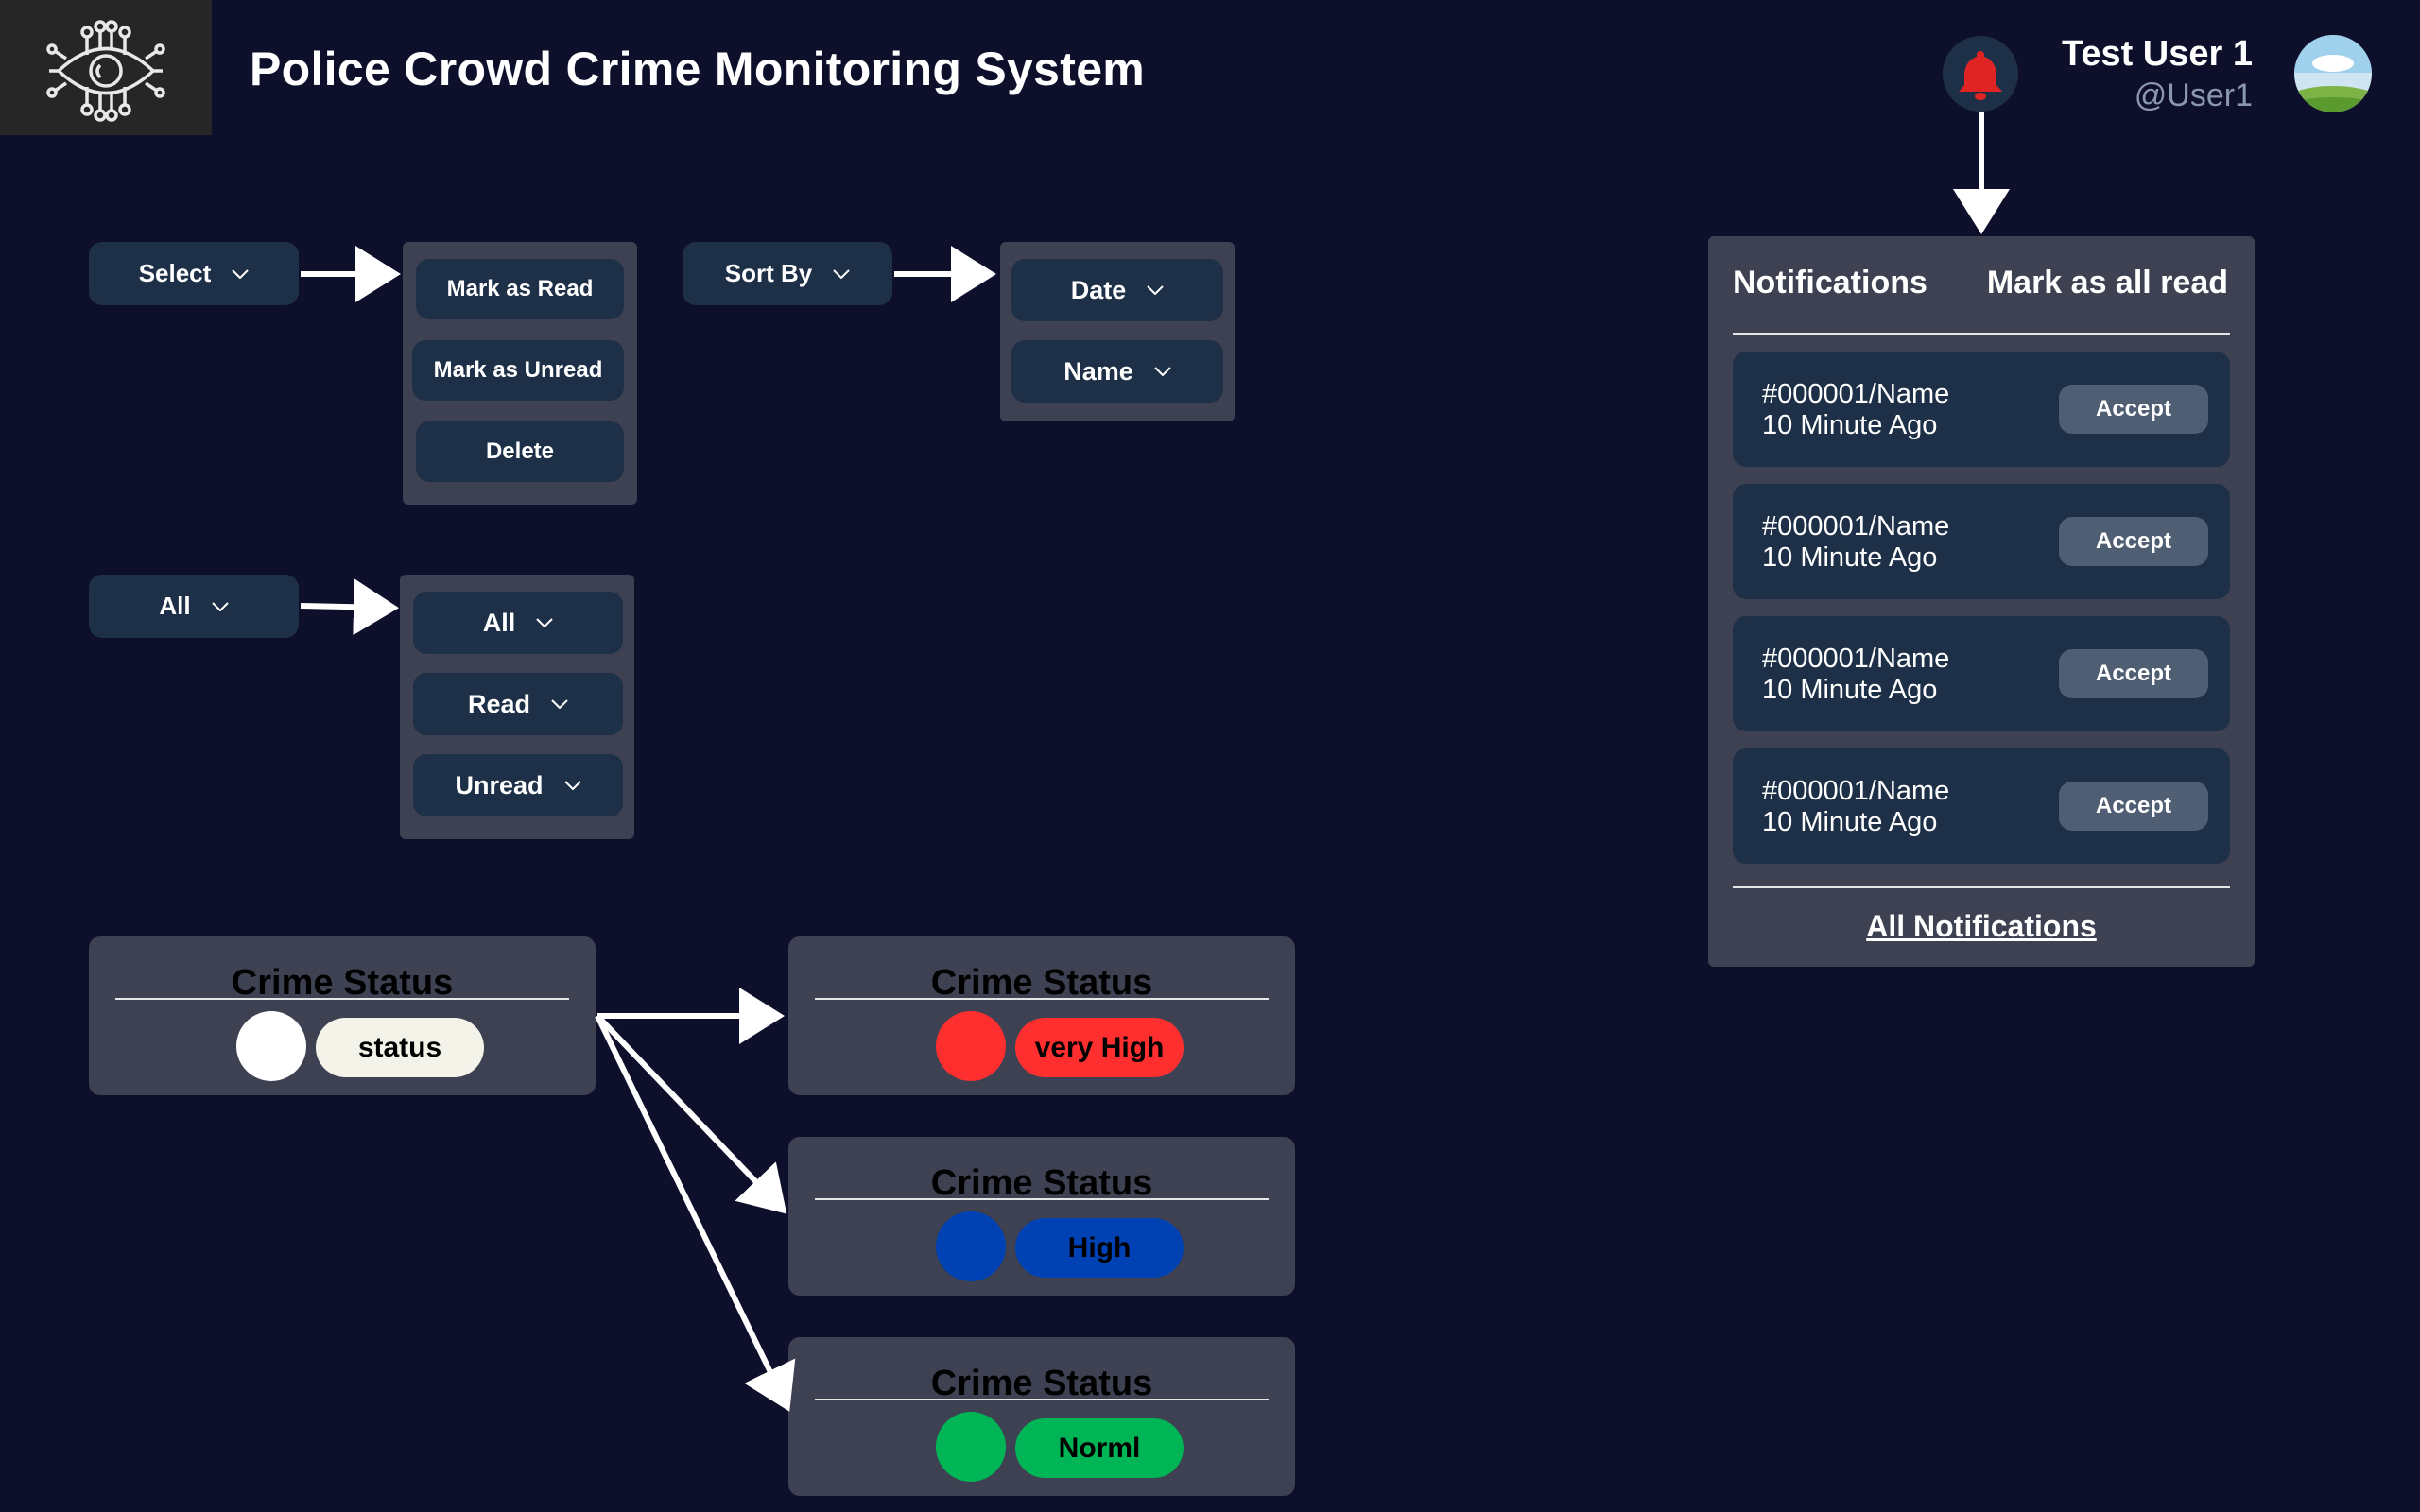 This screenshot has width=2420, height=1512. I want to click on menu-item-label: Name, so click(1098, 371).